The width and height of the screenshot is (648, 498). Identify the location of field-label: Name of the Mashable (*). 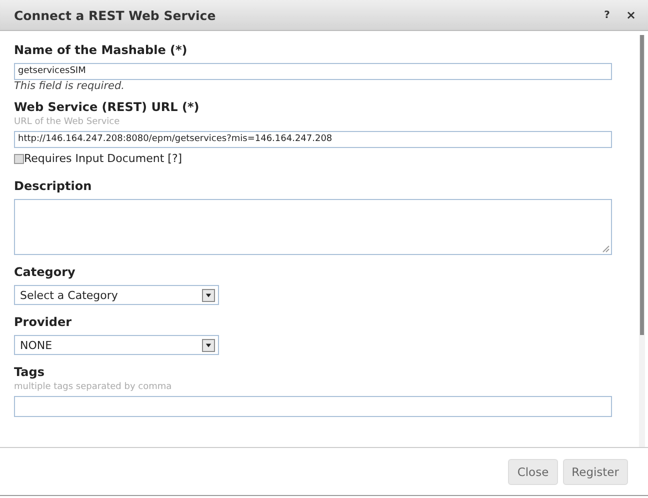
(101, 50).